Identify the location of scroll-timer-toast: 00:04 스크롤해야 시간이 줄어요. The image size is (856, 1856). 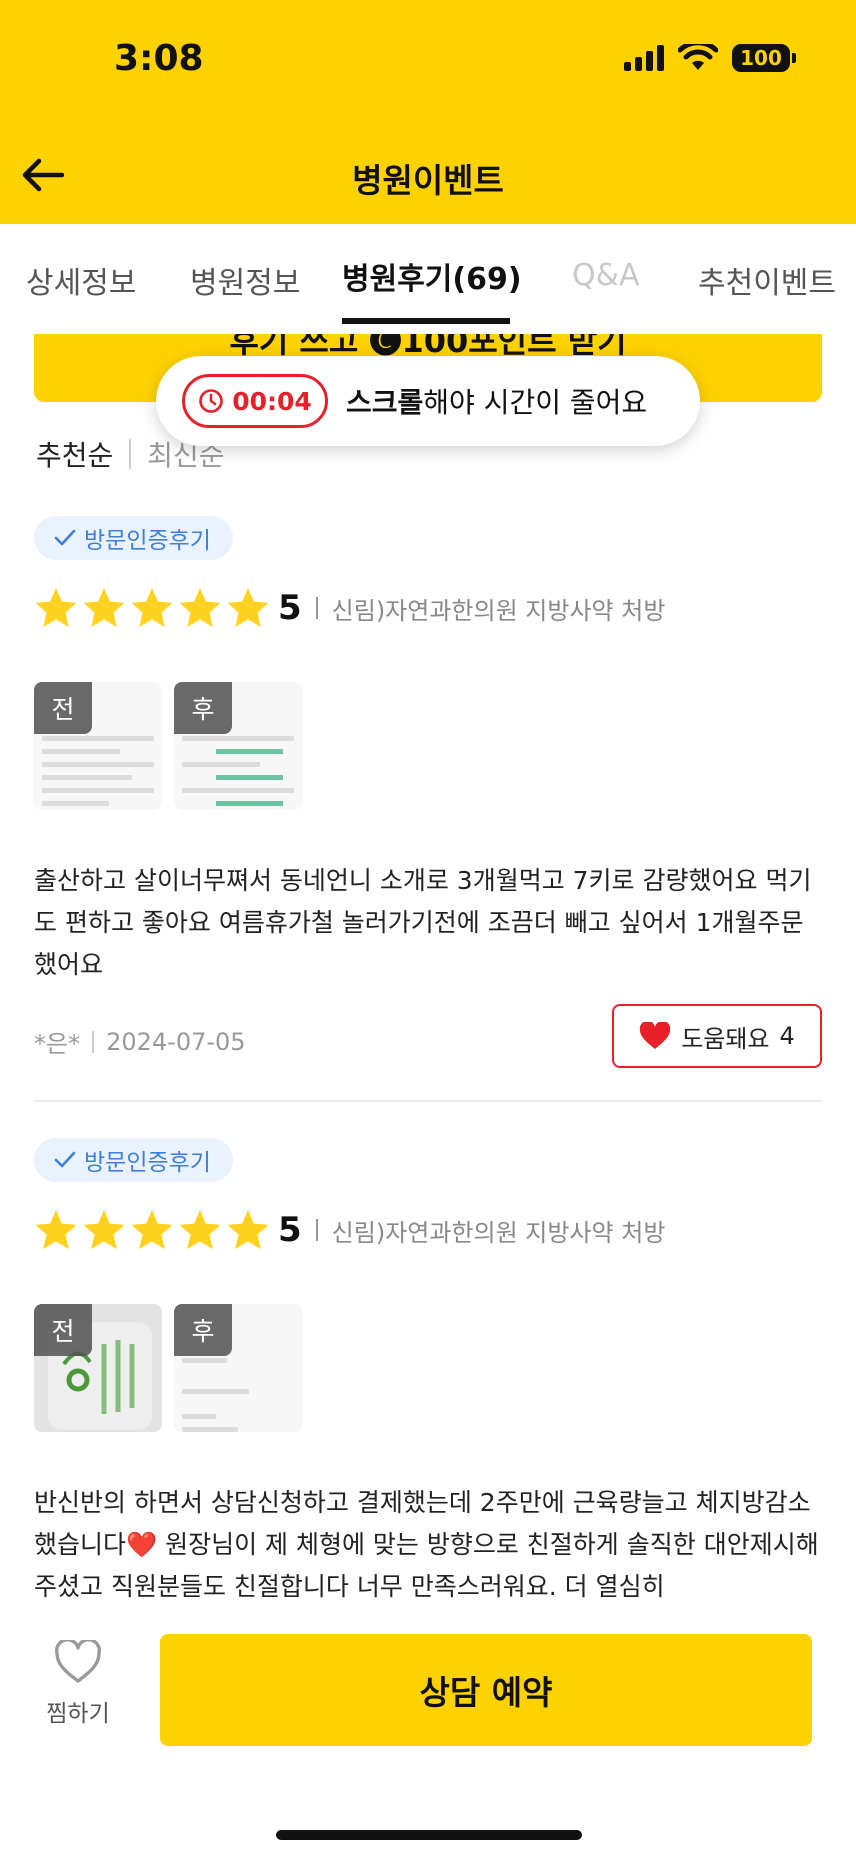
(428, 401).